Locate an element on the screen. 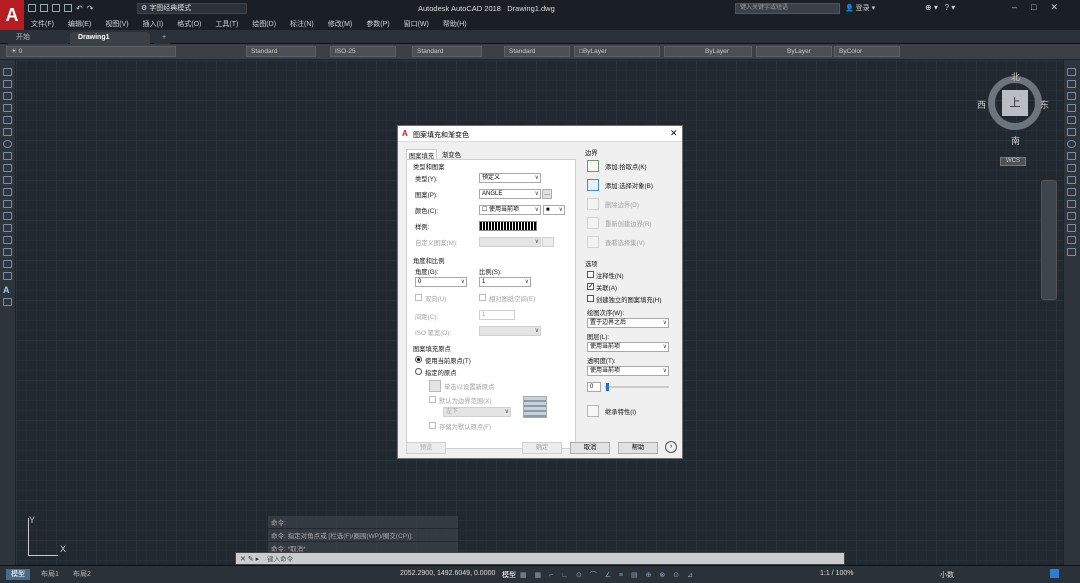 This screenshot has height=583, width=1080. redo-icon: ↷ is located at coordinates (90, 9).